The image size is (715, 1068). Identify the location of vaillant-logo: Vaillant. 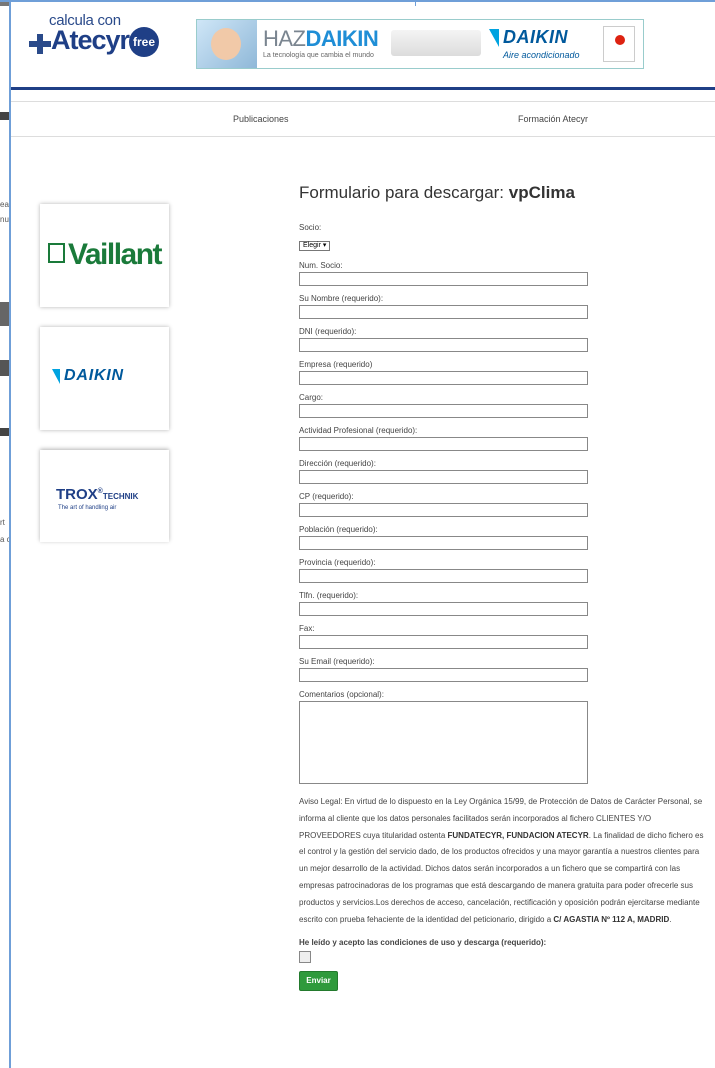
(105, 255).